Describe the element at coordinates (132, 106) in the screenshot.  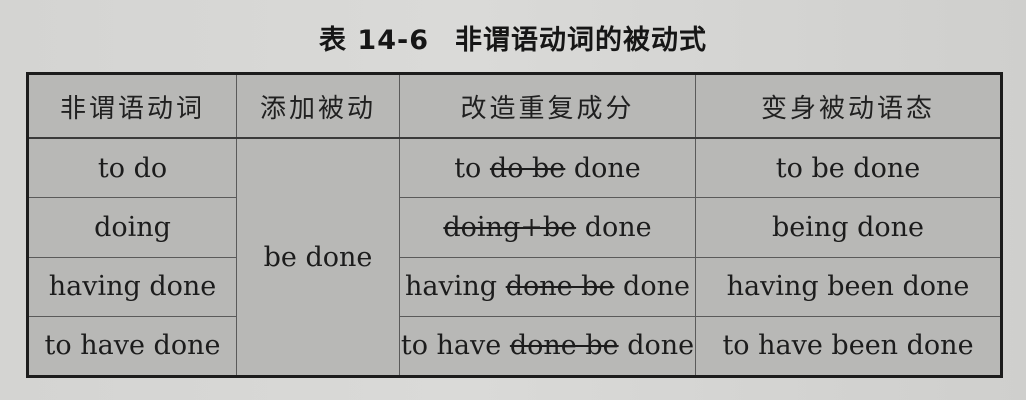
I see `header-nonfinite-verb: 非谓语动词` at that location.